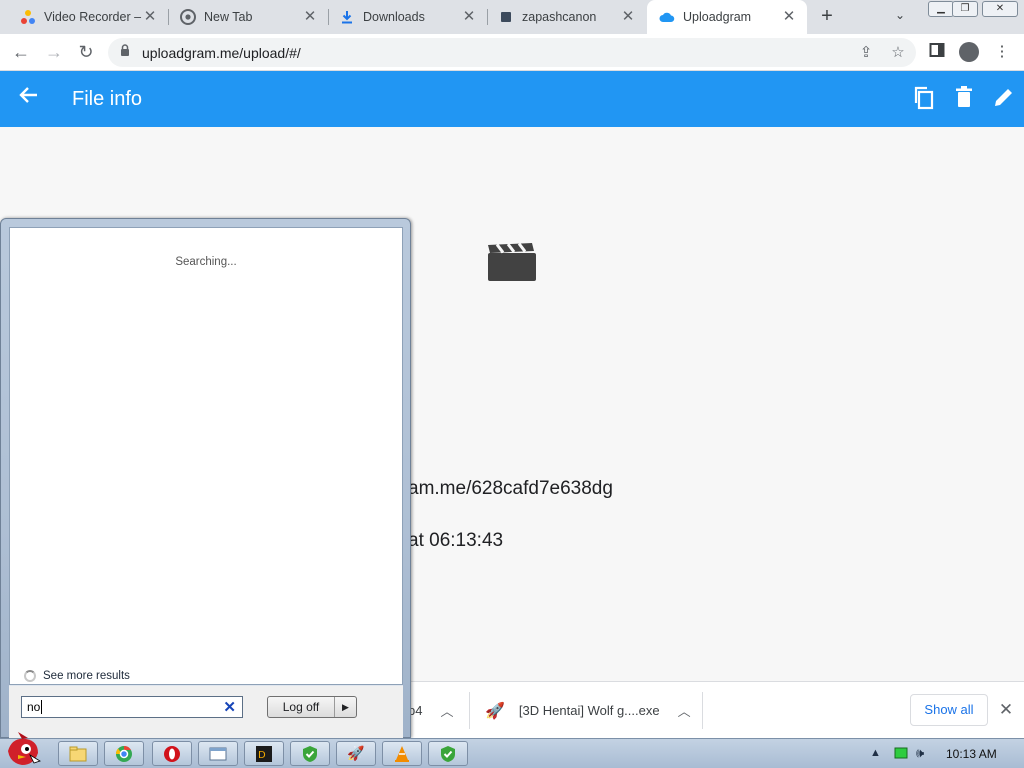 This screenshot has height=768, width=1024. I want to click on shutdown-options-arrow-icon: ▶, so click(345, 707).